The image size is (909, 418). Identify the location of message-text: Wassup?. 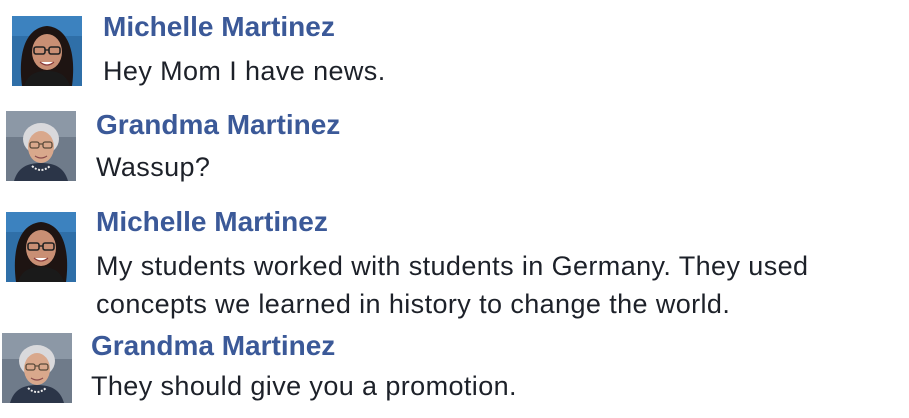
(153, 167).